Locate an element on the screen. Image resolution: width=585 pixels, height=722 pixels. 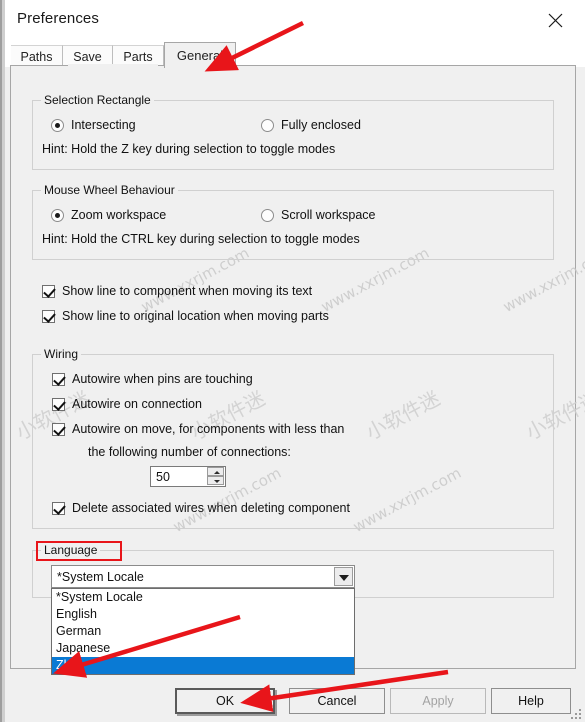
close-icon is located at coordinates (555, 20).